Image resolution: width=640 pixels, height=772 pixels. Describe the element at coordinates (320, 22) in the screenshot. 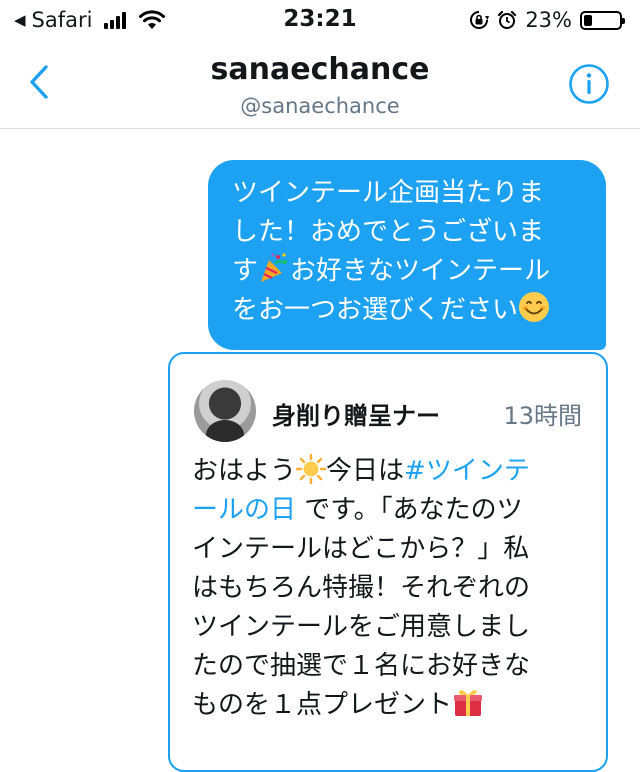

I see `status-bar: ◀ Safari 23:21 23%` at that location.